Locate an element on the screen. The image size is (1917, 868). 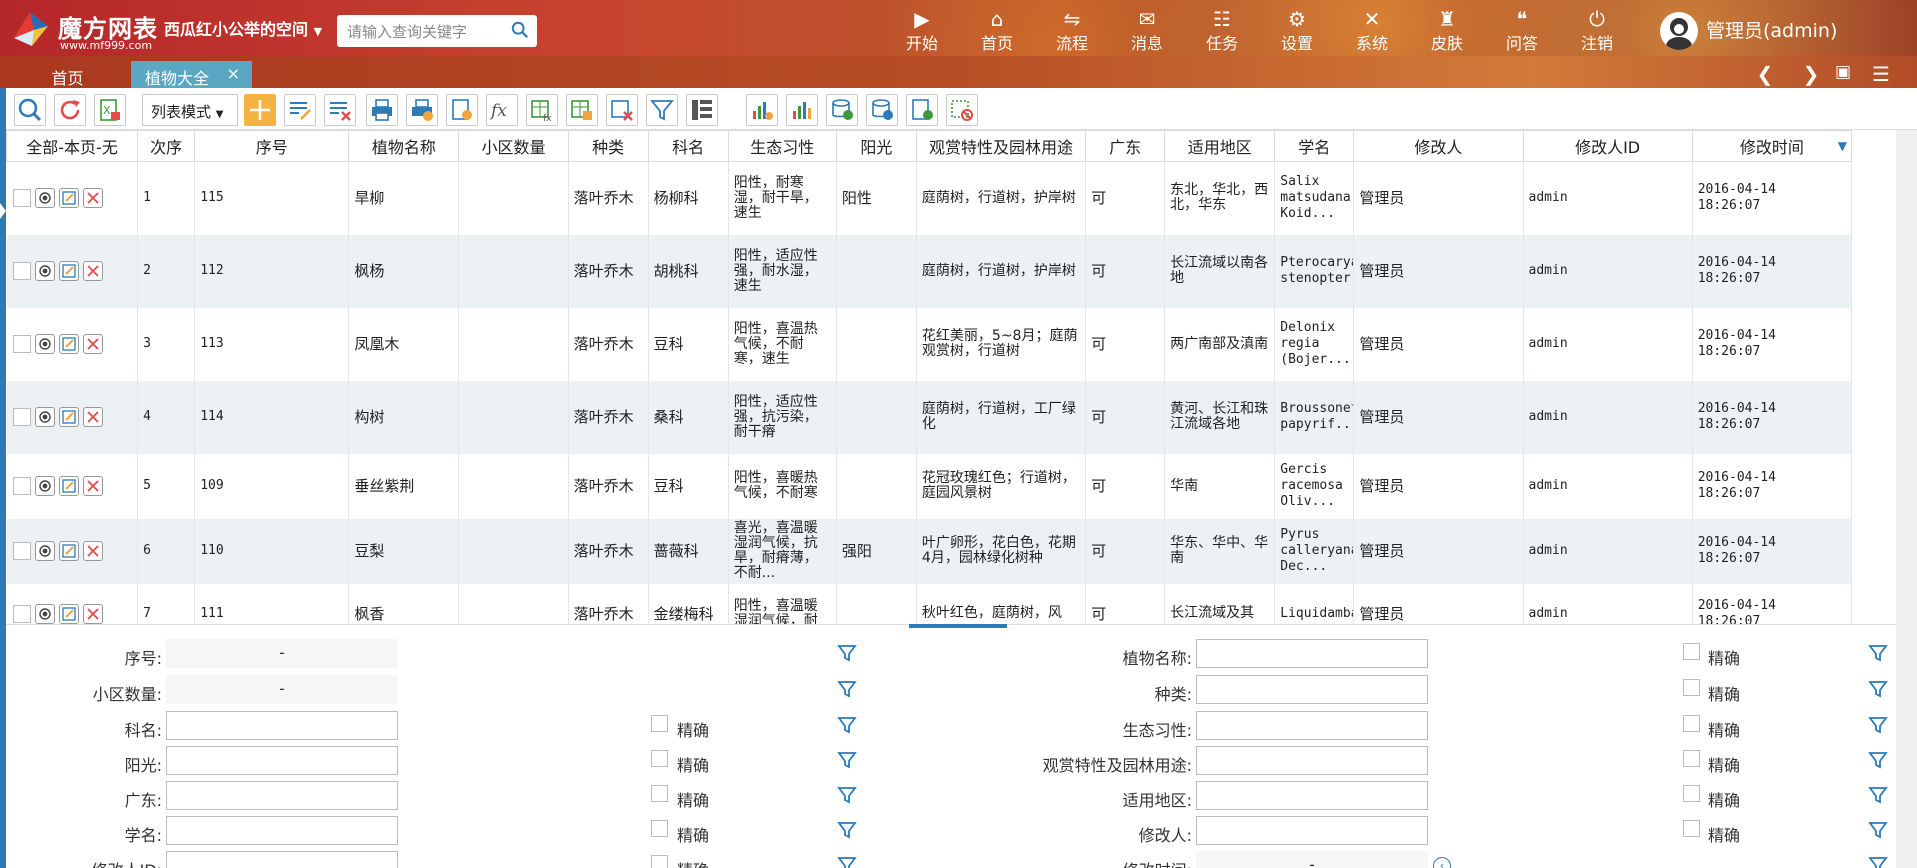
nav-skin: ♜ 皮肤 is located at coordinates (1447, 30).